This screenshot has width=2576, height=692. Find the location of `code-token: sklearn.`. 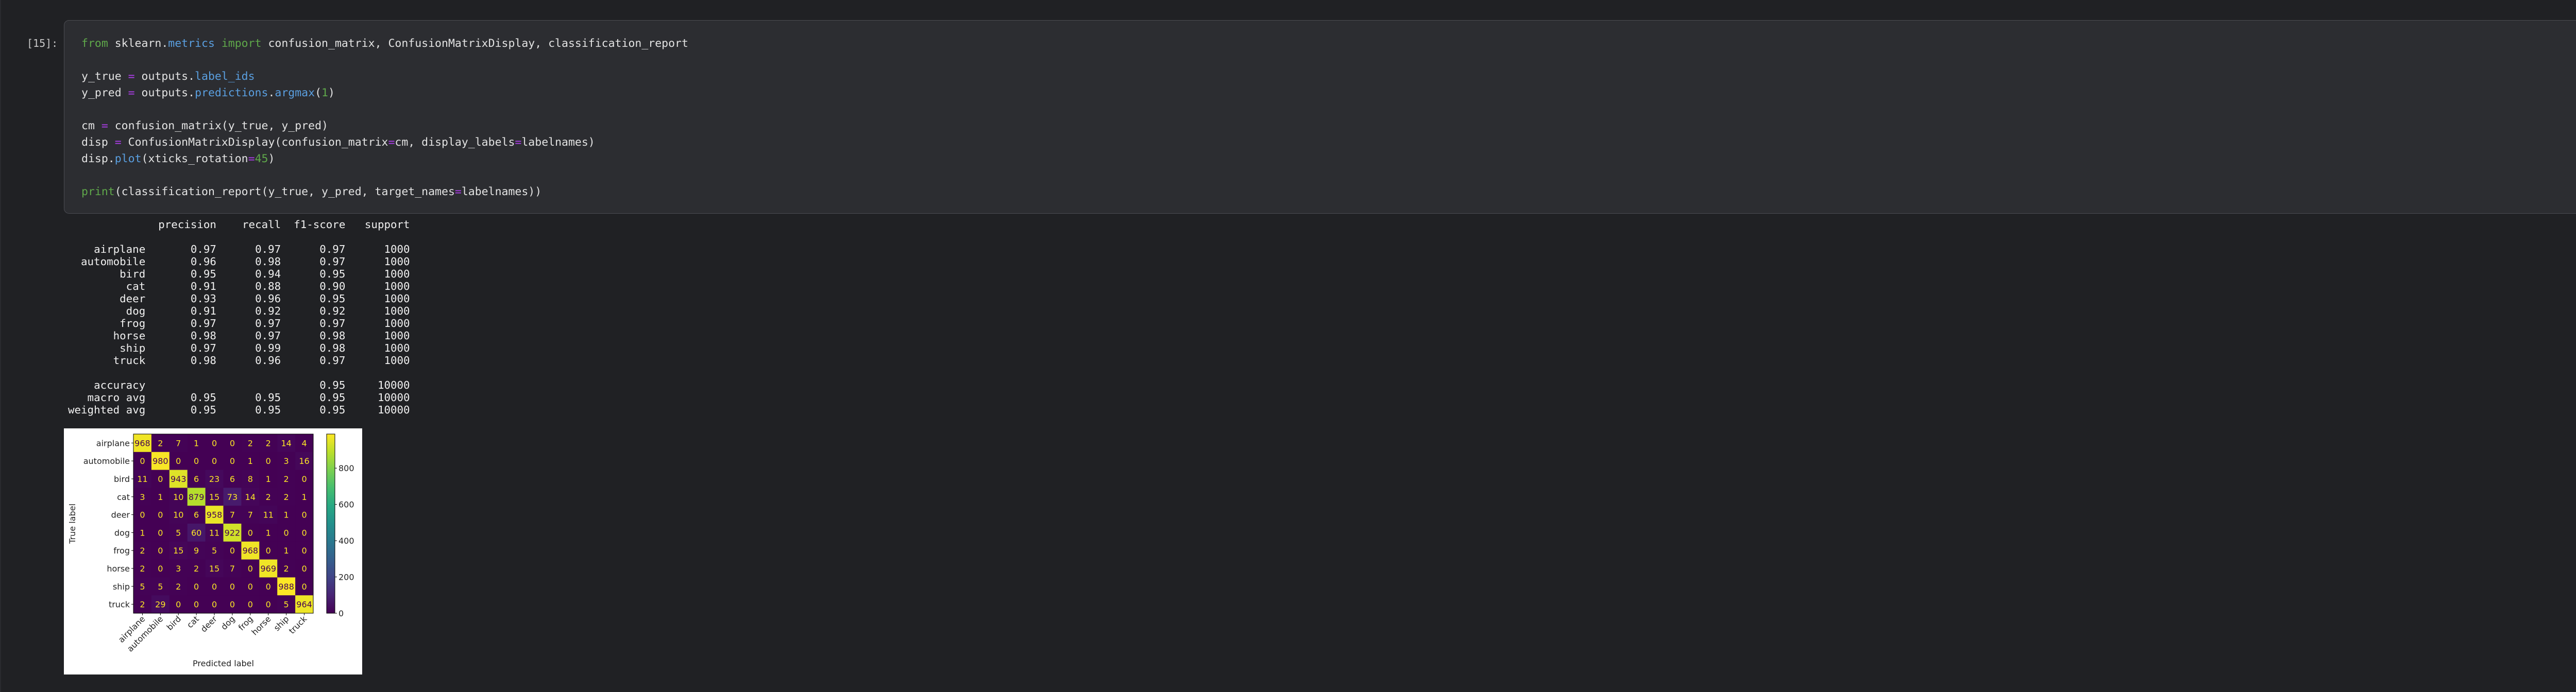

code-token: sklearn. is located at coordinates (138, 43).